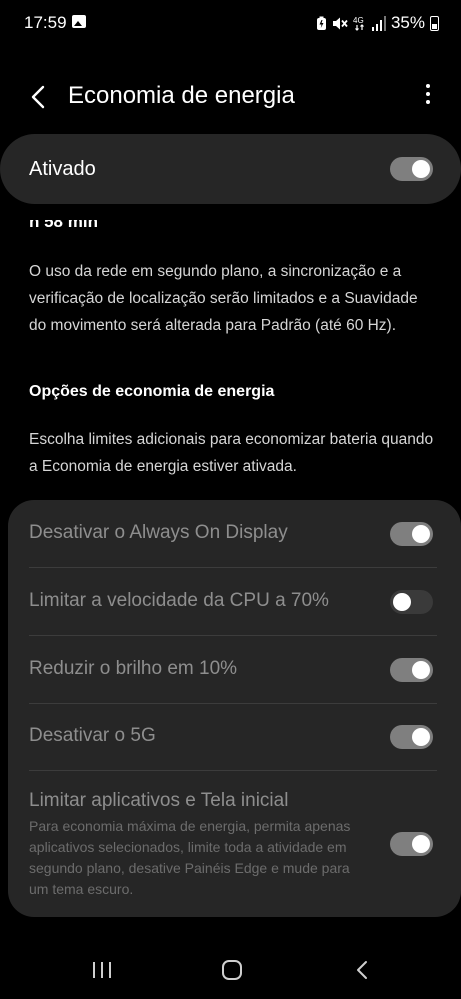 The width and height of the screenshot is (461, 999). What do you see at coordinates (39, 97) in the screenshot?
I see `back-button` at bounding box center [39, 97].